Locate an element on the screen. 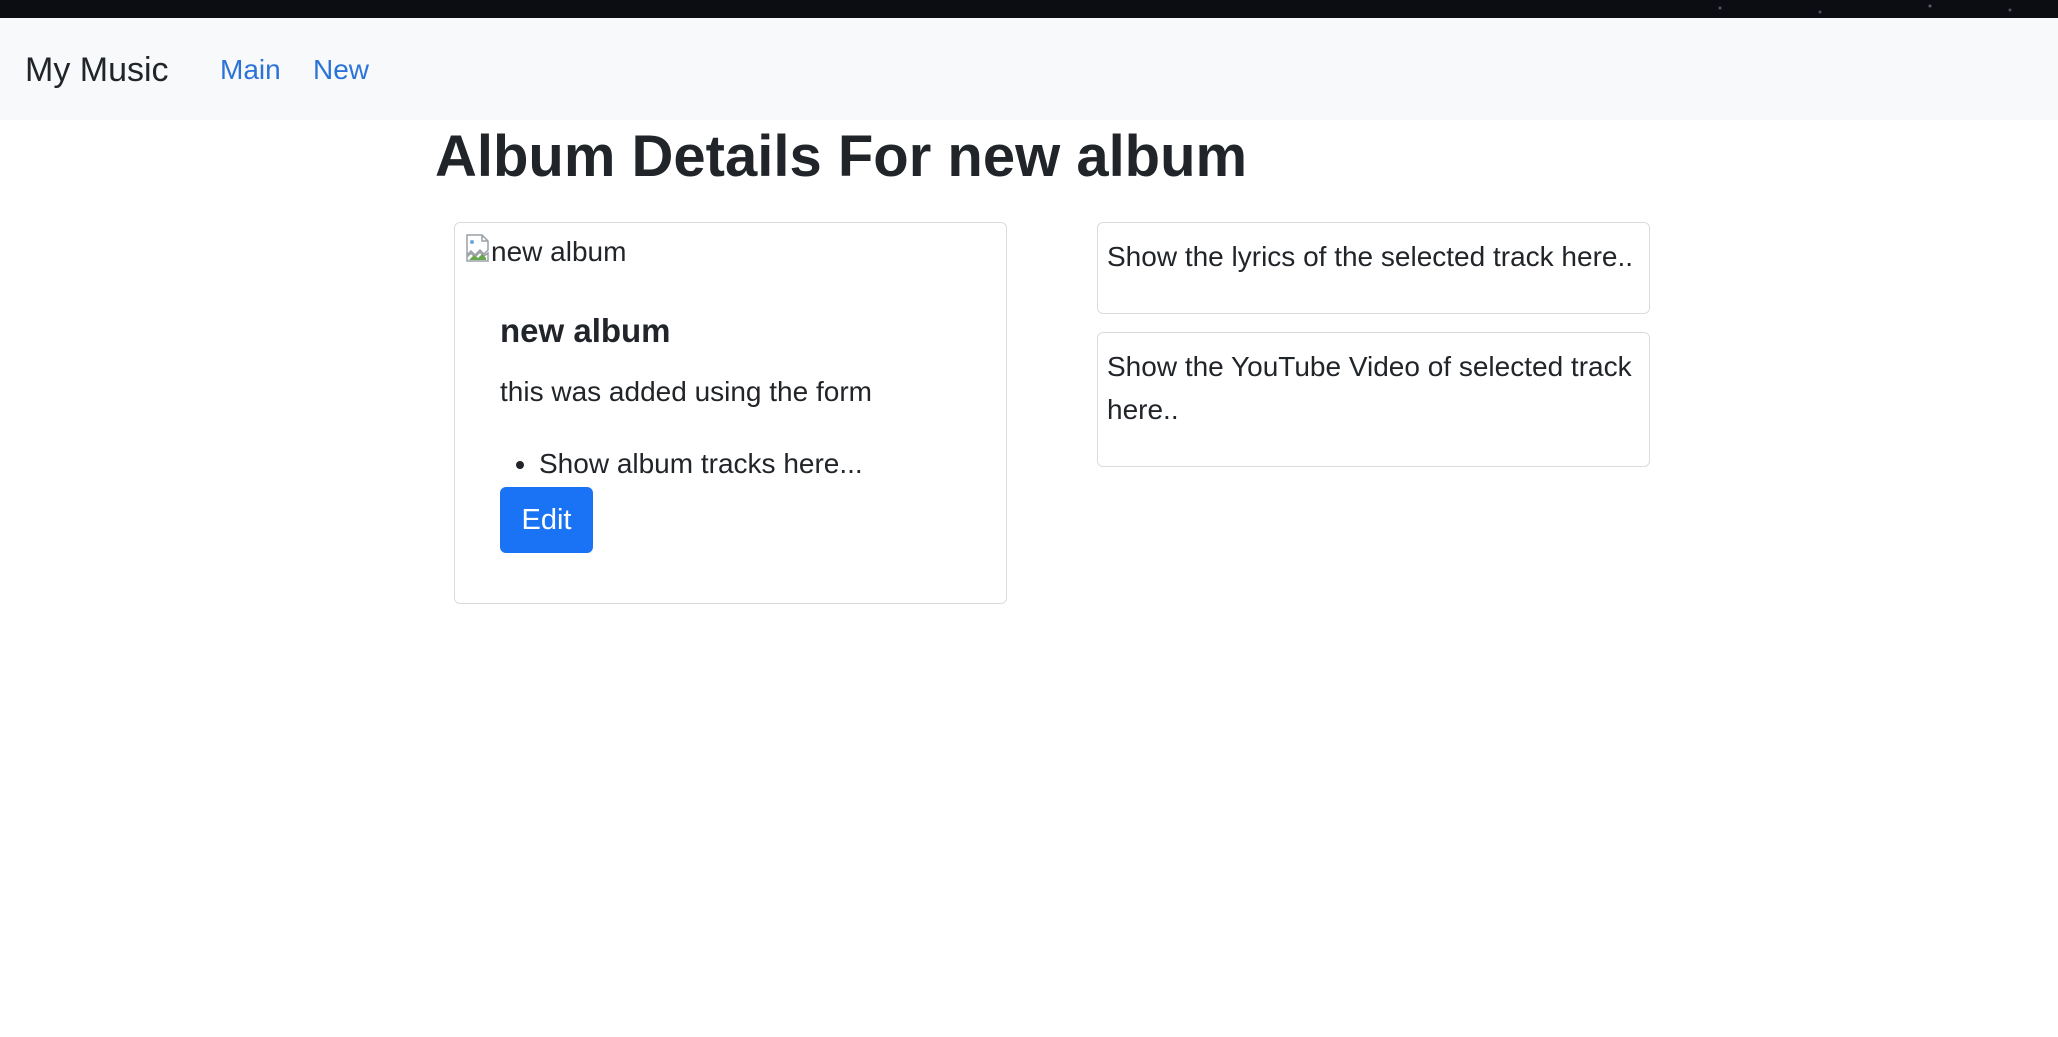 Image resolution: width=2058 pixels, height=1037 pixels. edit-button: Edit is located at coordinates (546, 520).